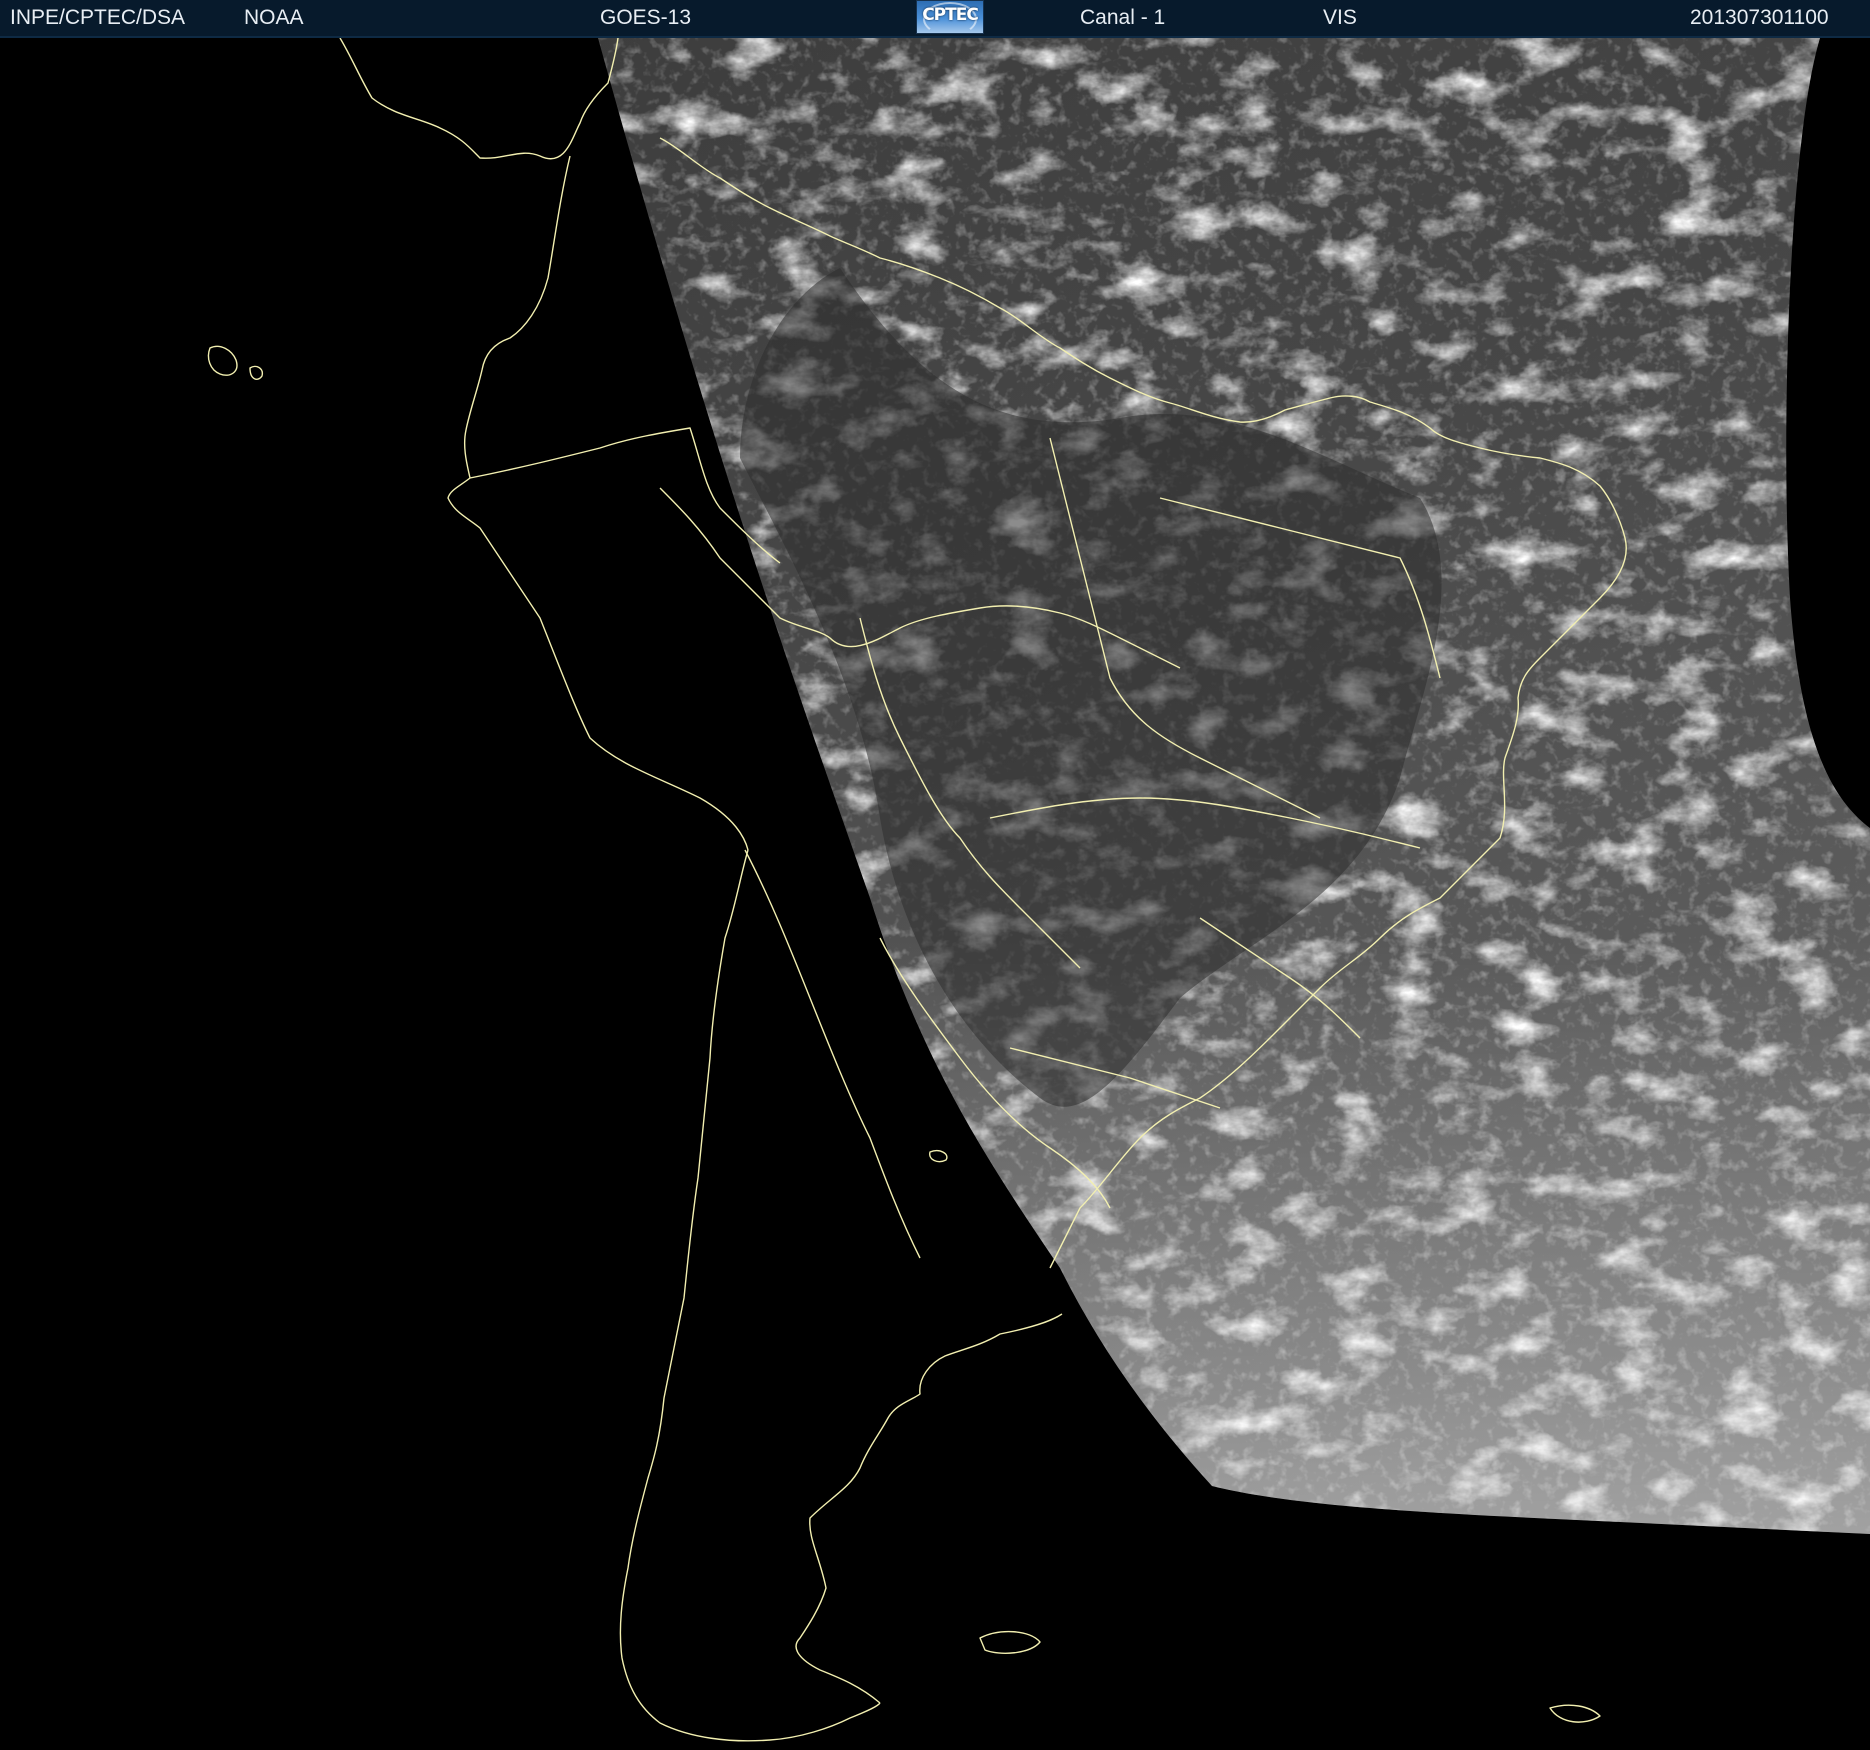 The image size is (1870, 1750). Describe the element at coordinates (1340, 17) in the screenshot. I see `band-label: VIS` at that location.